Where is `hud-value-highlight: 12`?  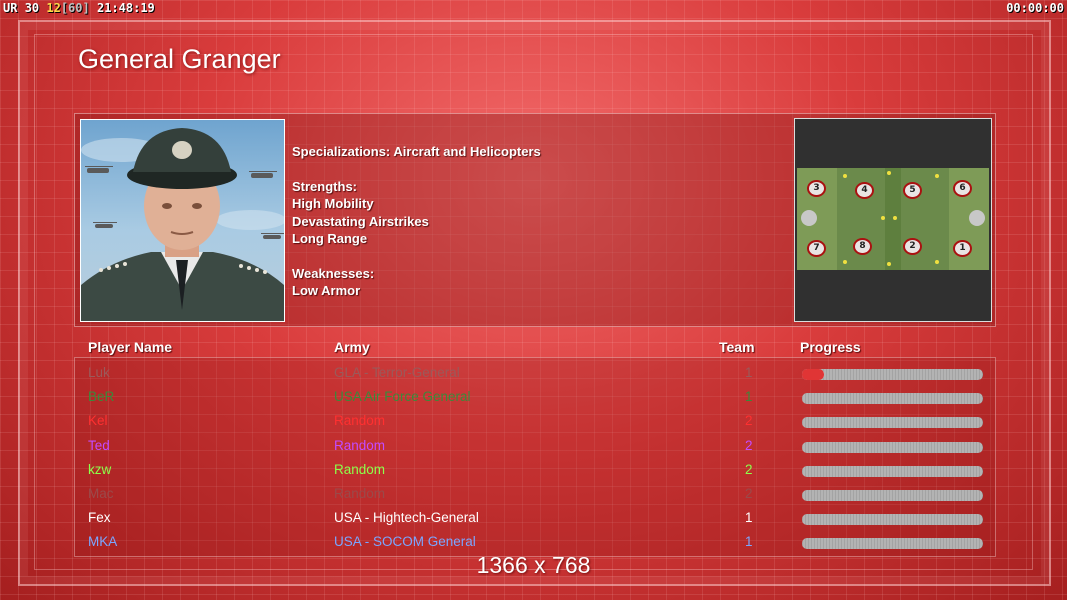
hud-value-highlight: 12 is located at coordinates (53, 8).